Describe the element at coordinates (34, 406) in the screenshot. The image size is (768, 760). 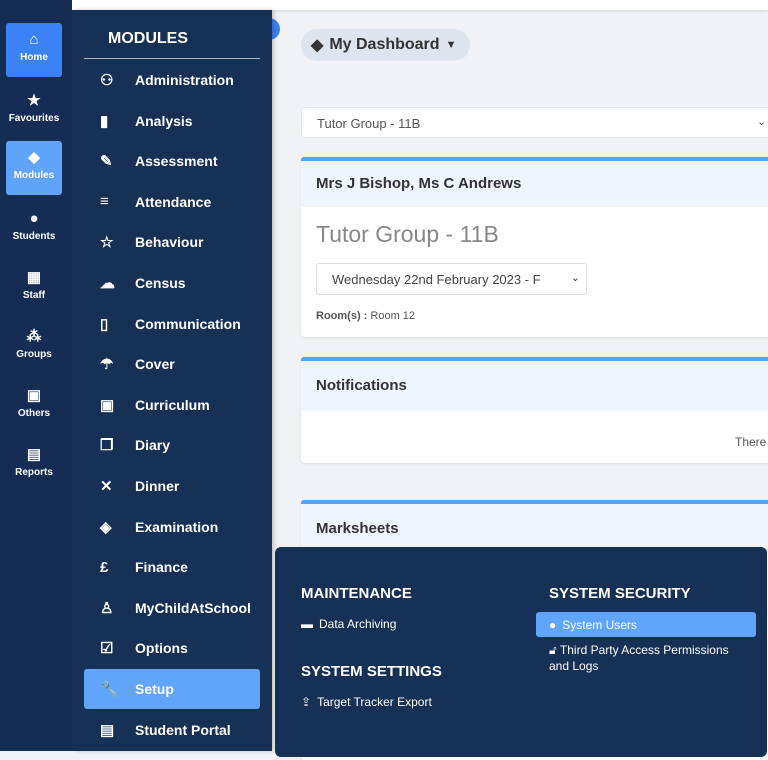
I see `rail-others: ▣ Others` at that location.